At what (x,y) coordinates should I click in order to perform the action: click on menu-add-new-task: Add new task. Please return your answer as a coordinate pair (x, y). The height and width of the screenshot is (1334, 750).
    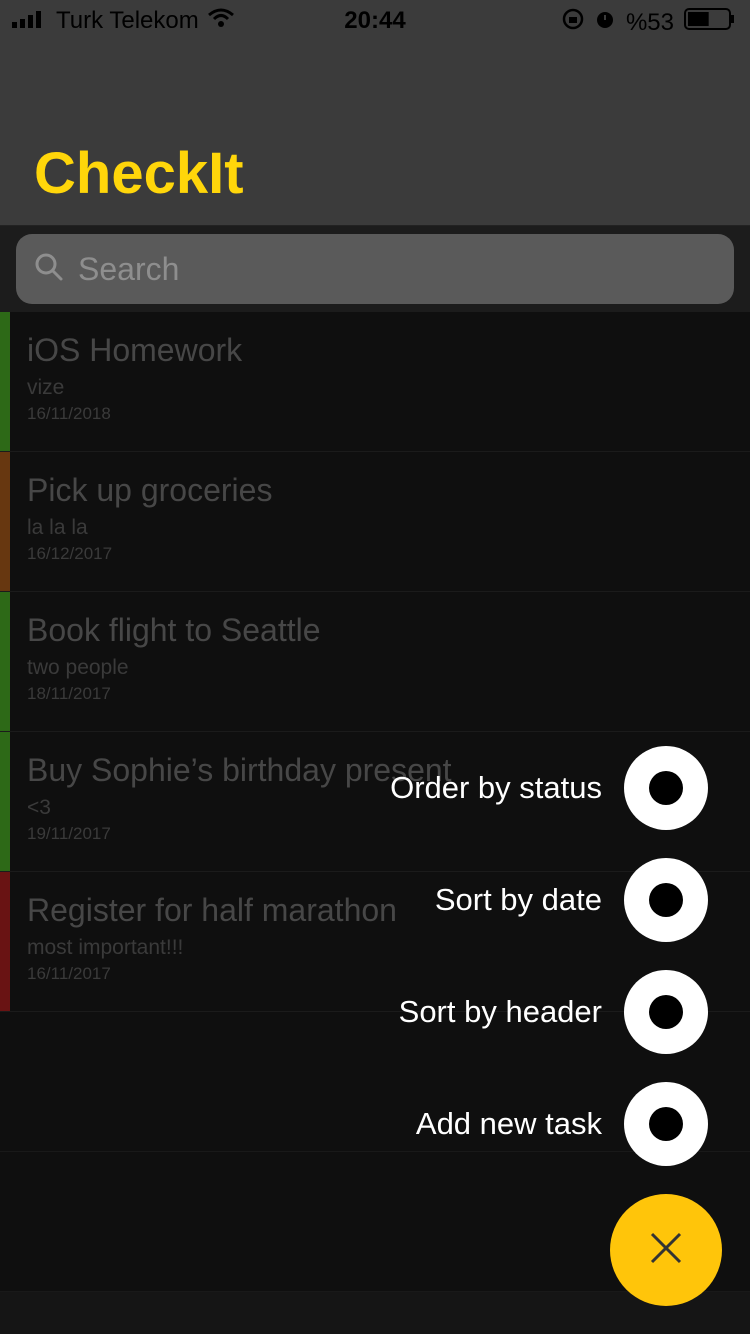
    Looking at the image, I should click on (562, 1124).